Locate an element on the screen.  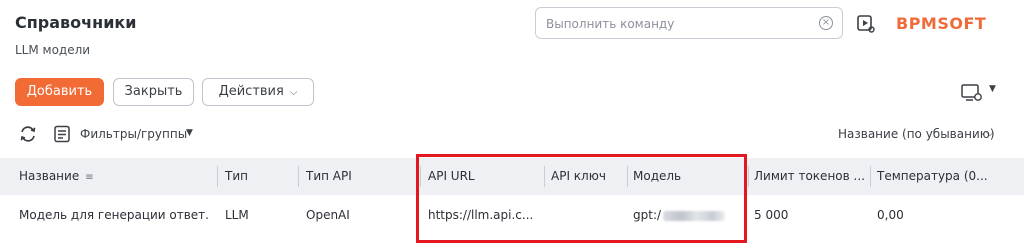
highlight-box is located at coordinates (581, 198).